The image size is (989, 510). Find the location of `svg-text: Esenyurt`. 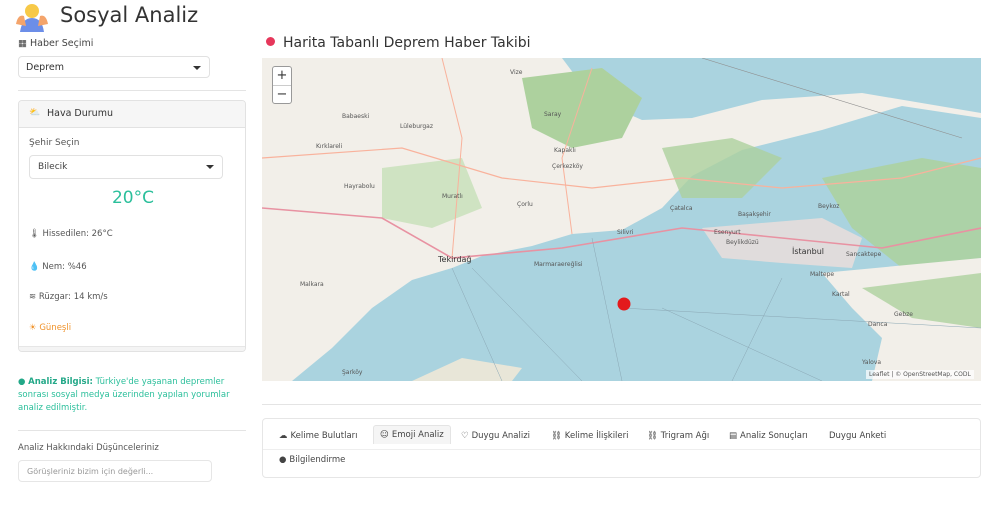

svg-text: Esenyurt is located at coordinates (727, 232).